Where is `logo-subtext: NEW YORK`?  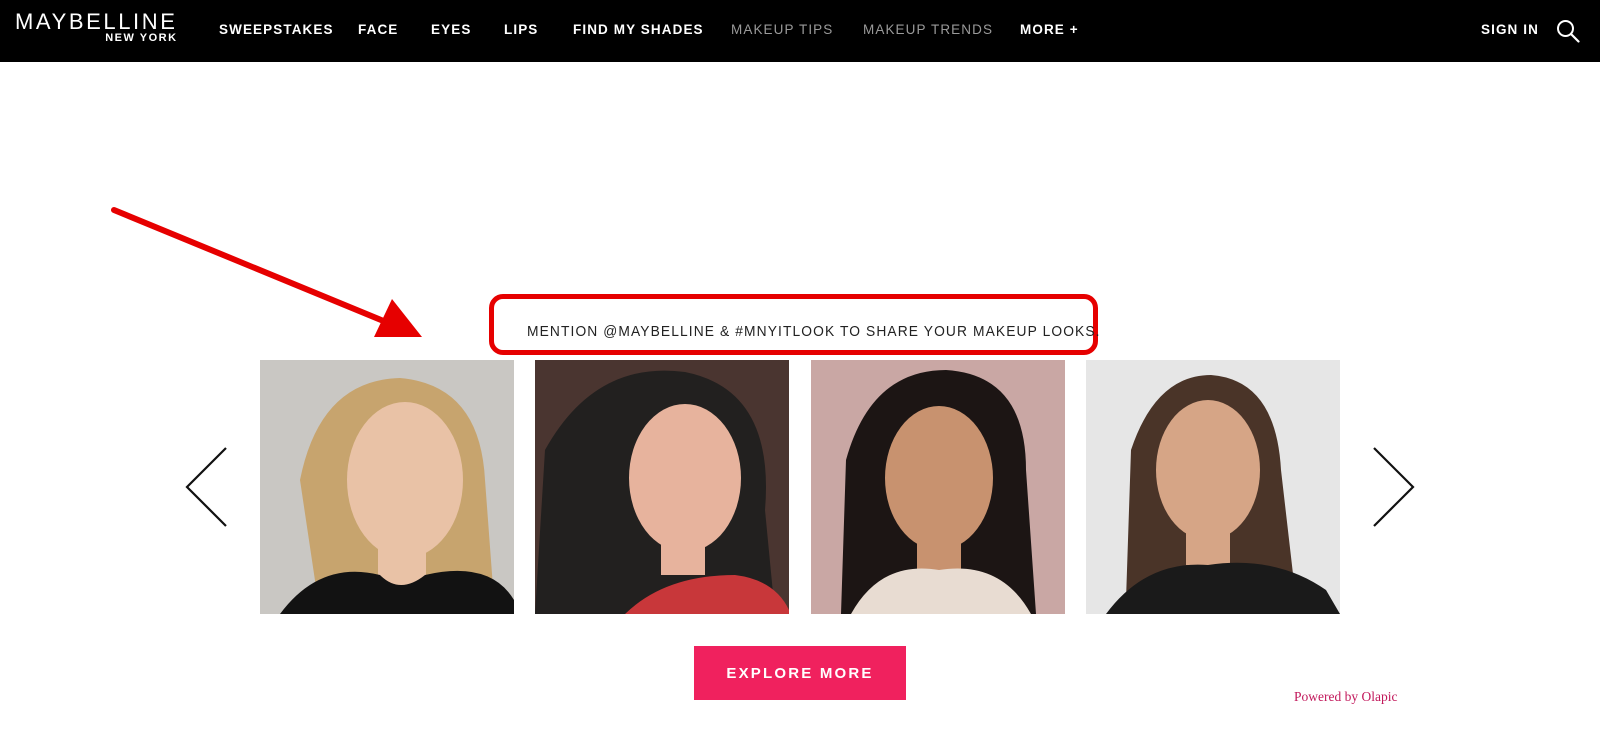
logo-subtext: NEW YORK is located at coordinates (141, 38).